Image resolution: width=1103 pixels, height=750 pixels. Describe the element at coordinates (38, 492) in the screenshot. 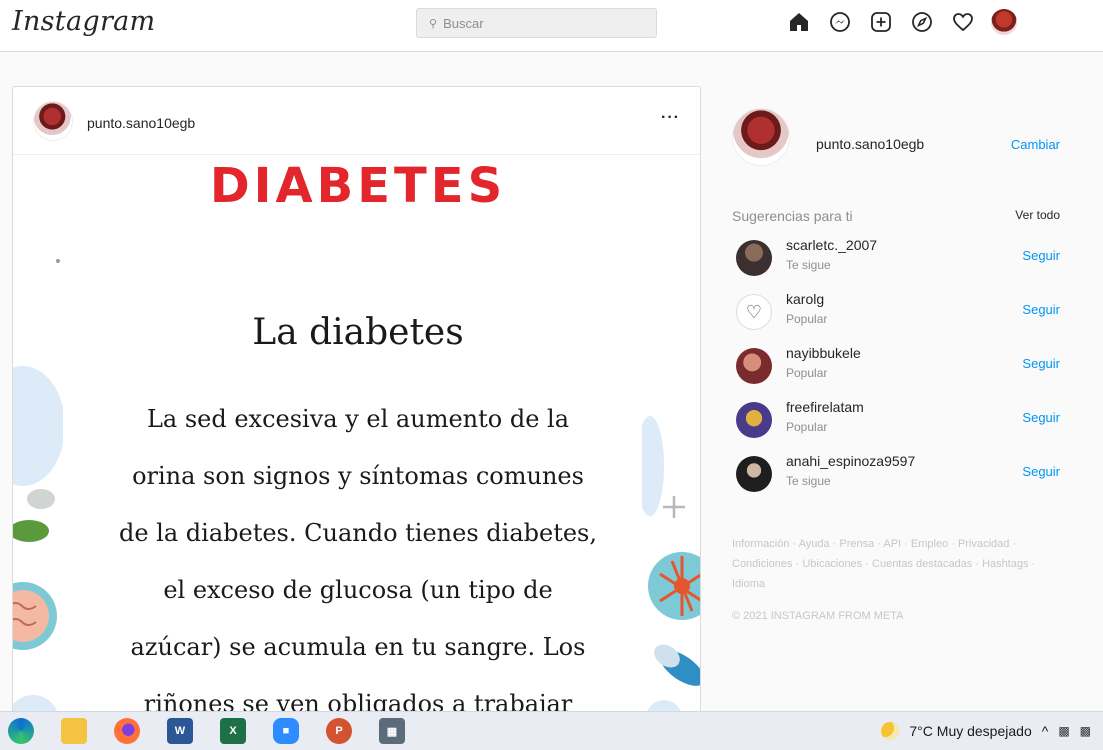

I see `pills-decoration-left` at that location.